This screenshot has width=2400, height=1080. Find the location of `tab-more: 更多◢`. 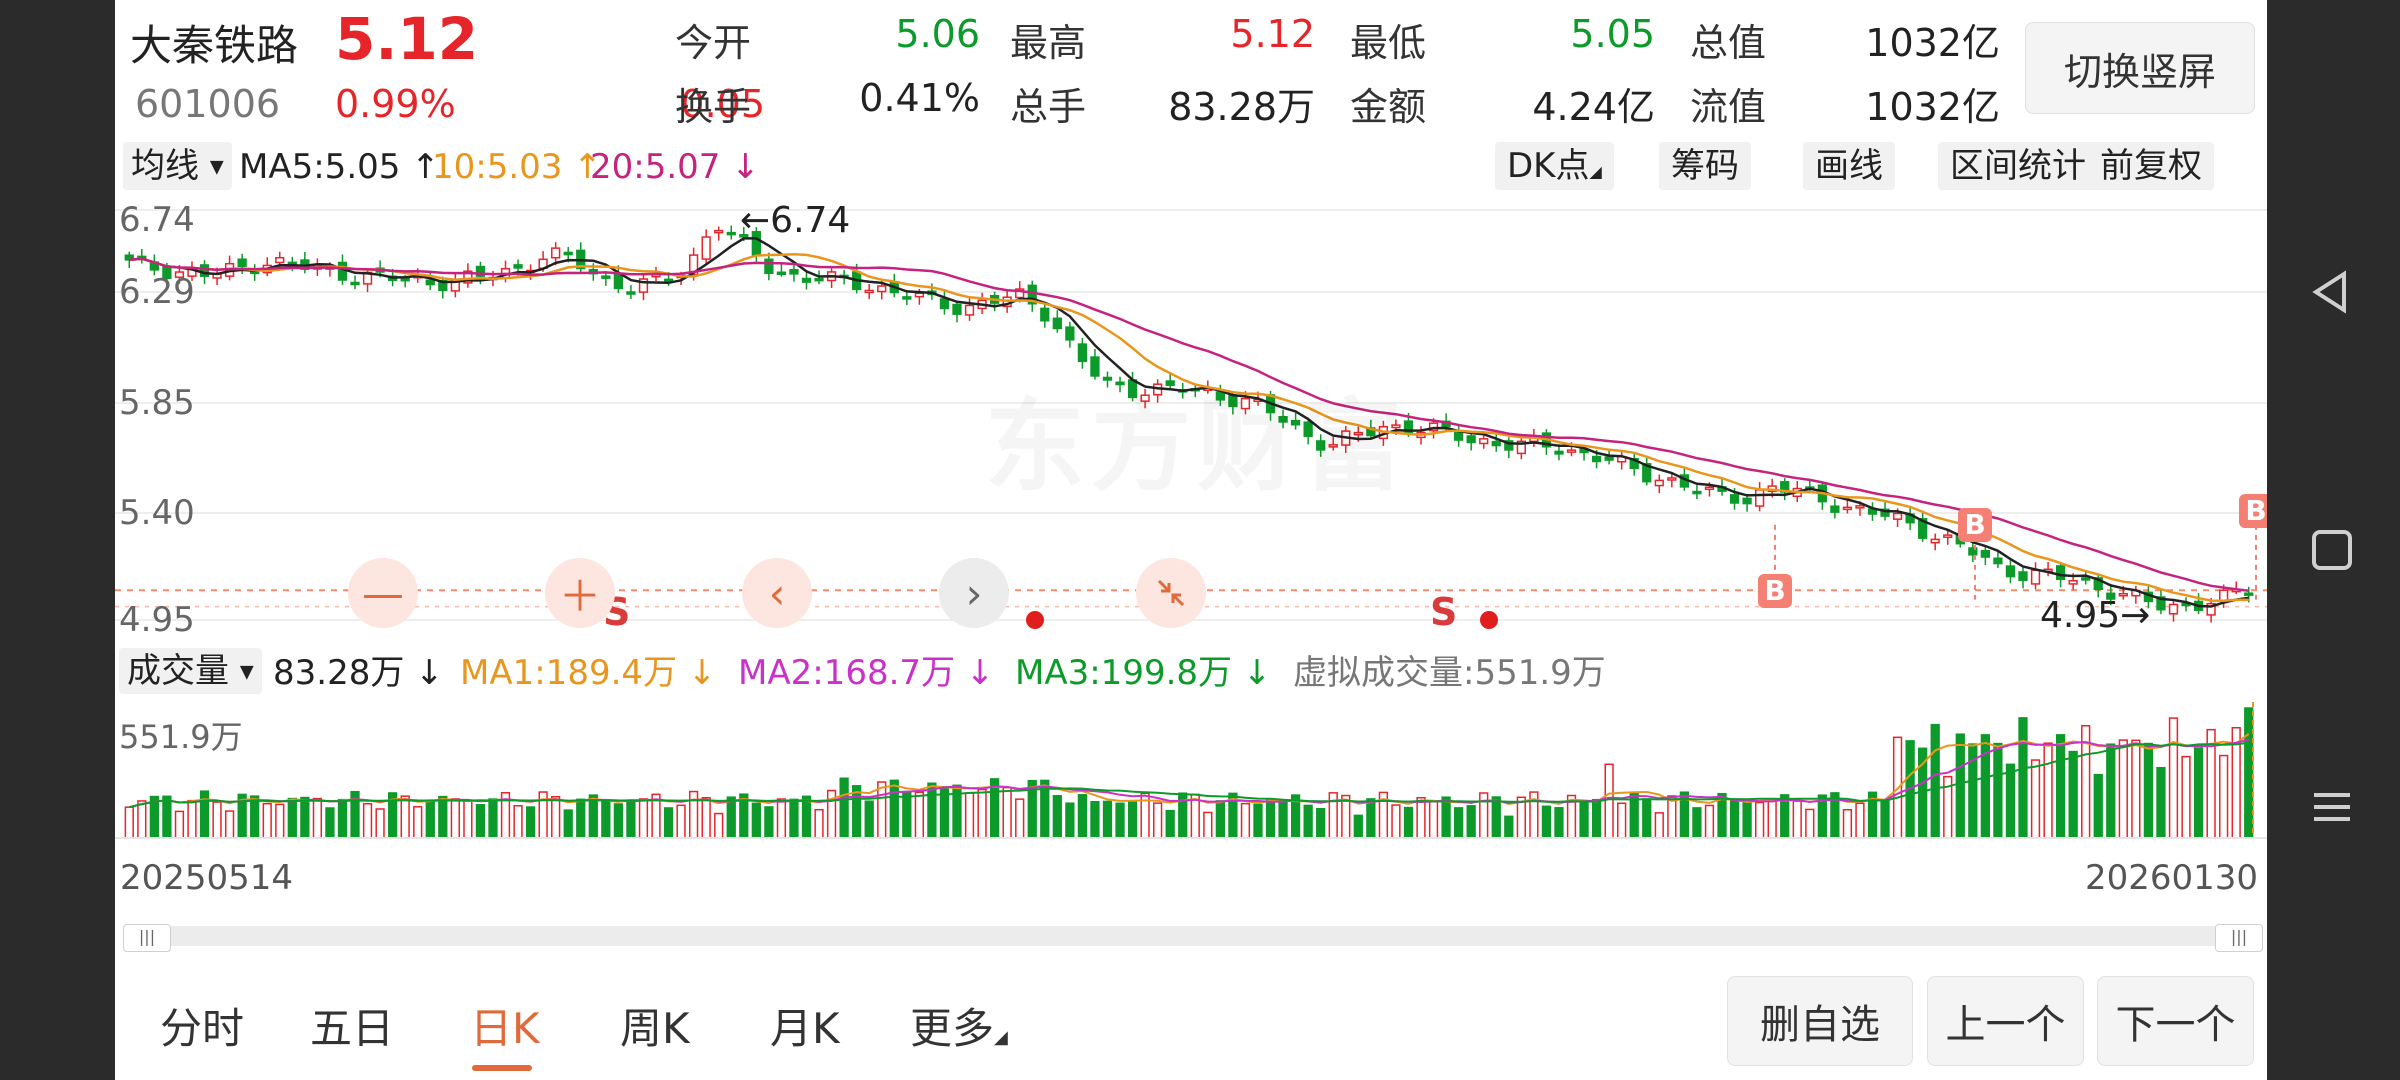

tab-more: 更多◢ is located at coordinates (959, 1025).